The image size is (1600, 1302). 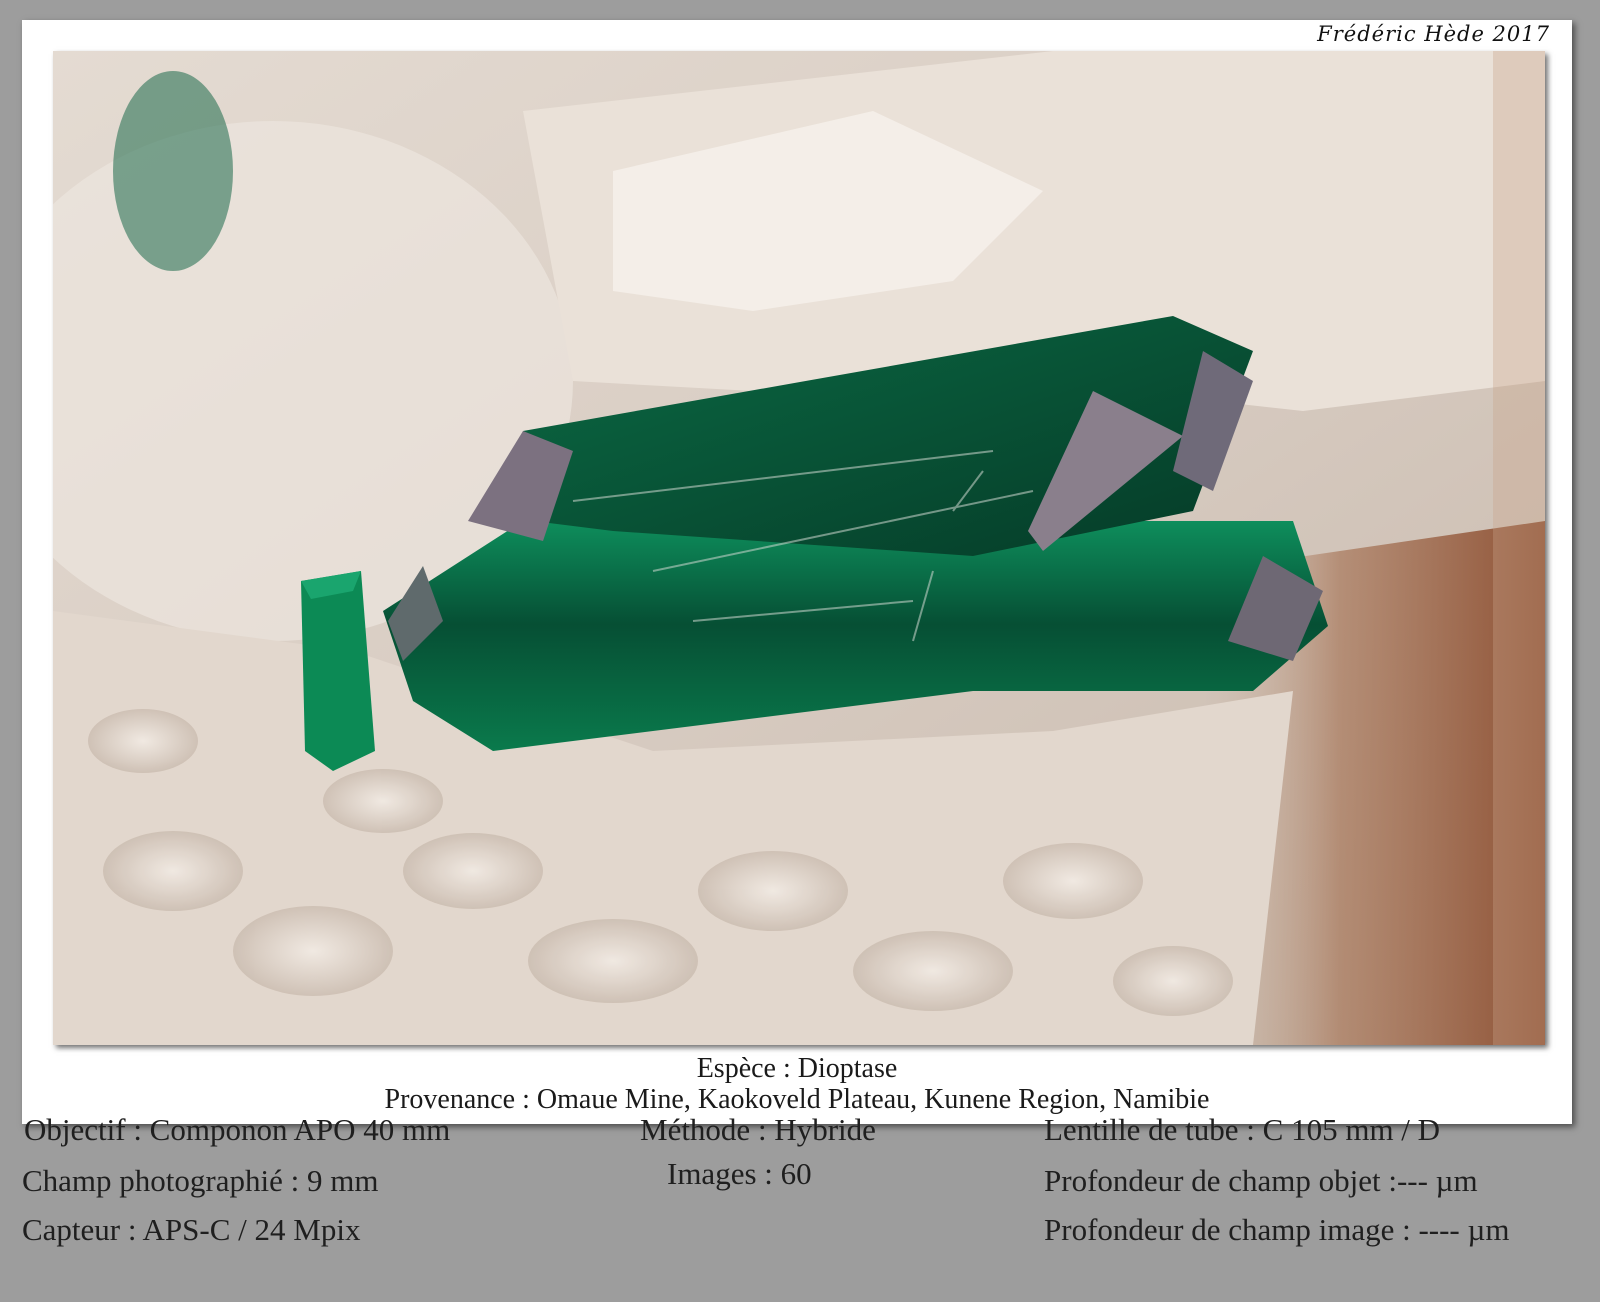 I want to click on meta-profondeur-objet: Profondeur de champ objet :--- µm, so click(x=1261, y=1180).